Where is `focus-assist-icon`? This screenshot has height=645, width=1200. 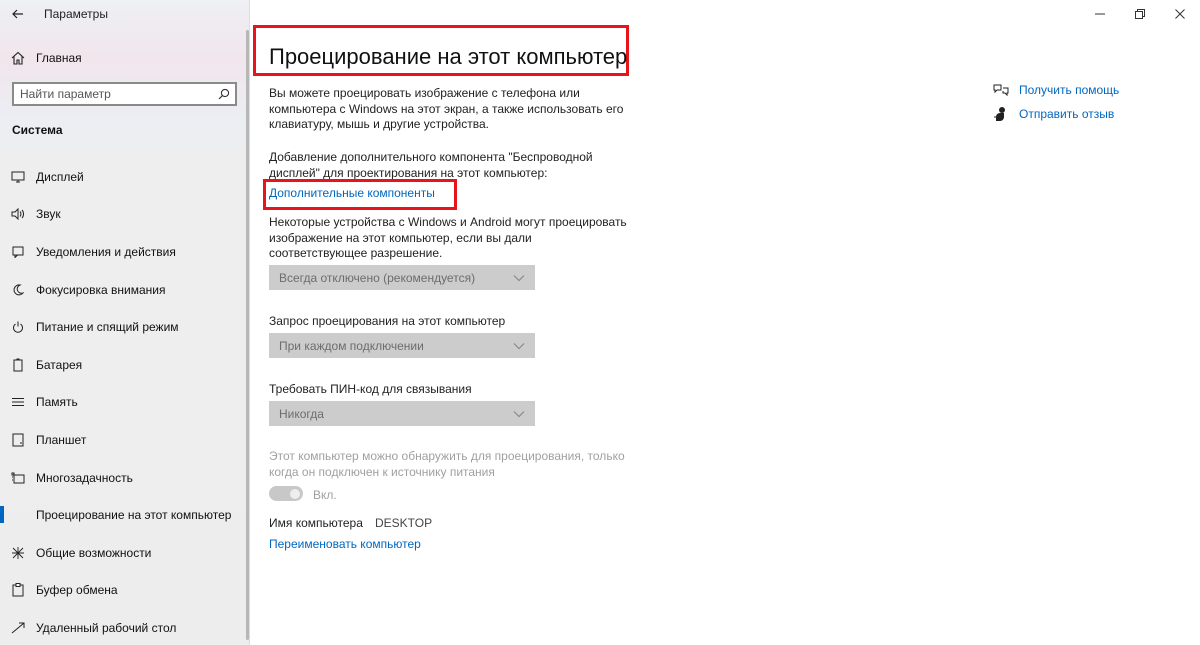 focus-assist-icon is located at coordinates (18, 290).